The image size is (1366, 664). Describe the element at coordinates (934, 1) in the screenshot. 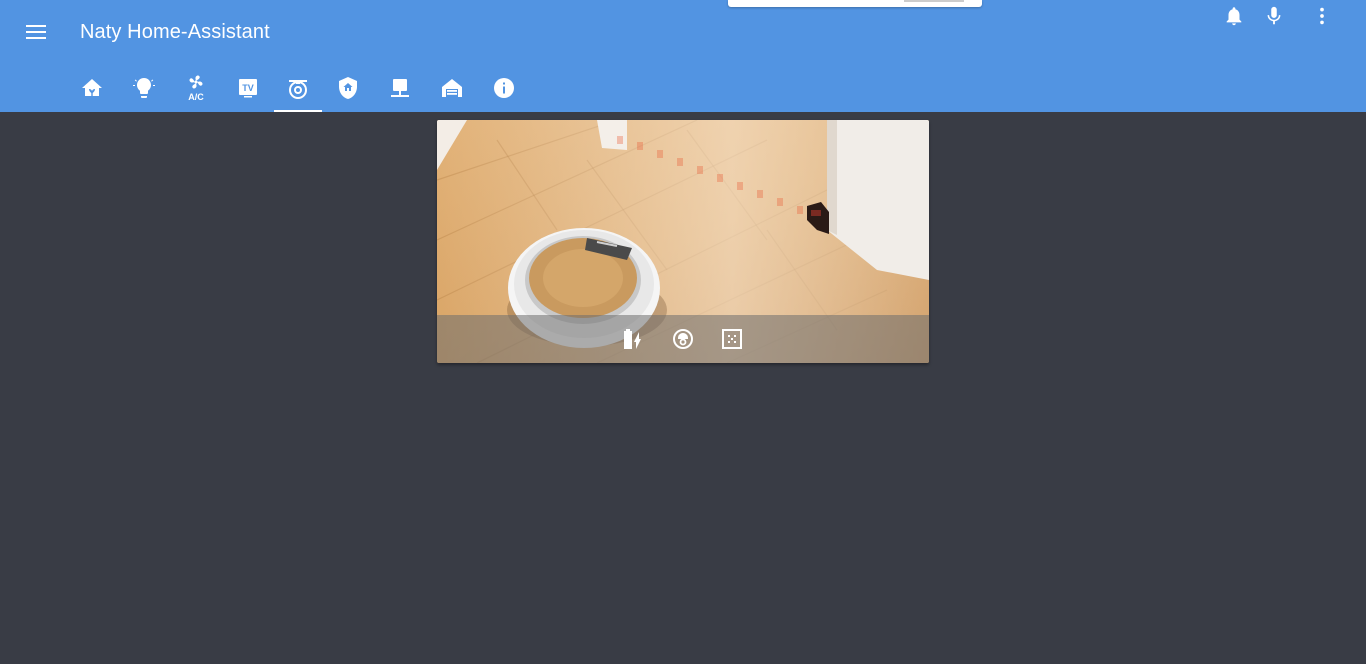

I see `popup-button` at that location.